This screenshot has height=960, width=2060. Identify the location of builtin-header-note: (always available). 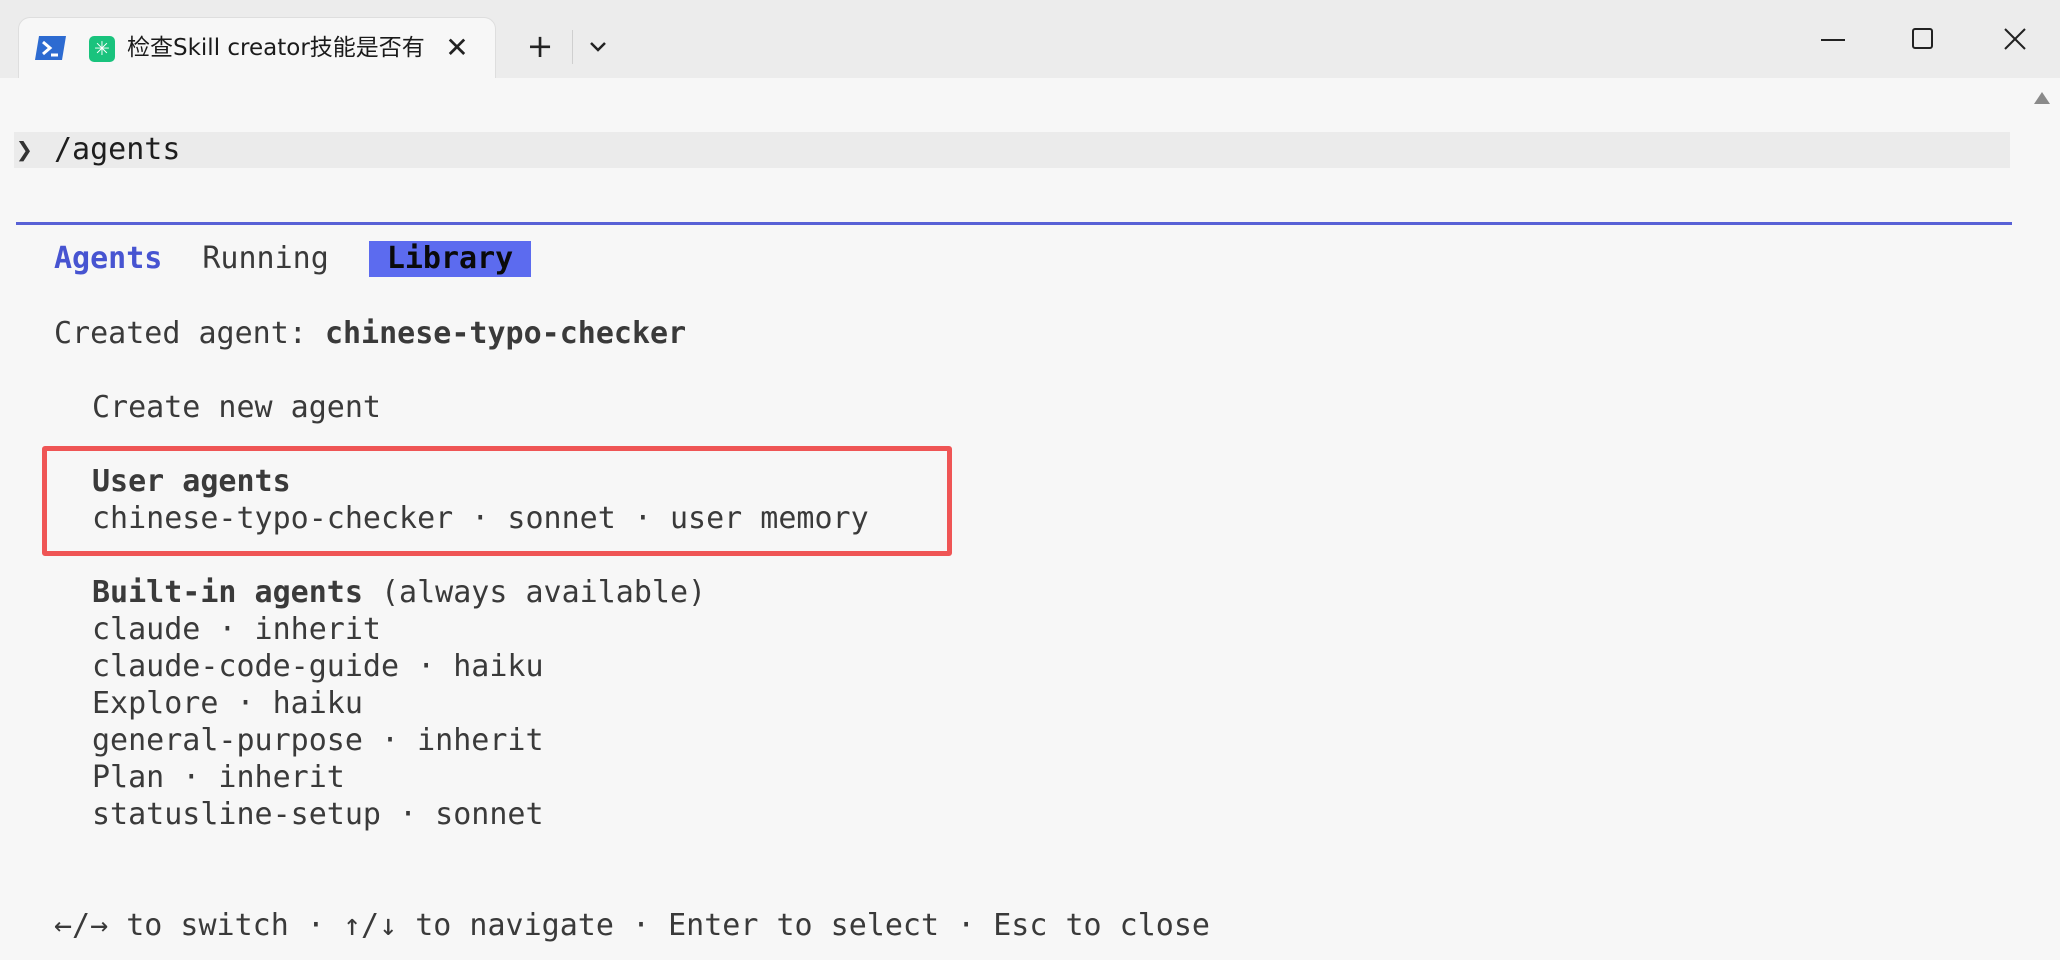
(534, 592).